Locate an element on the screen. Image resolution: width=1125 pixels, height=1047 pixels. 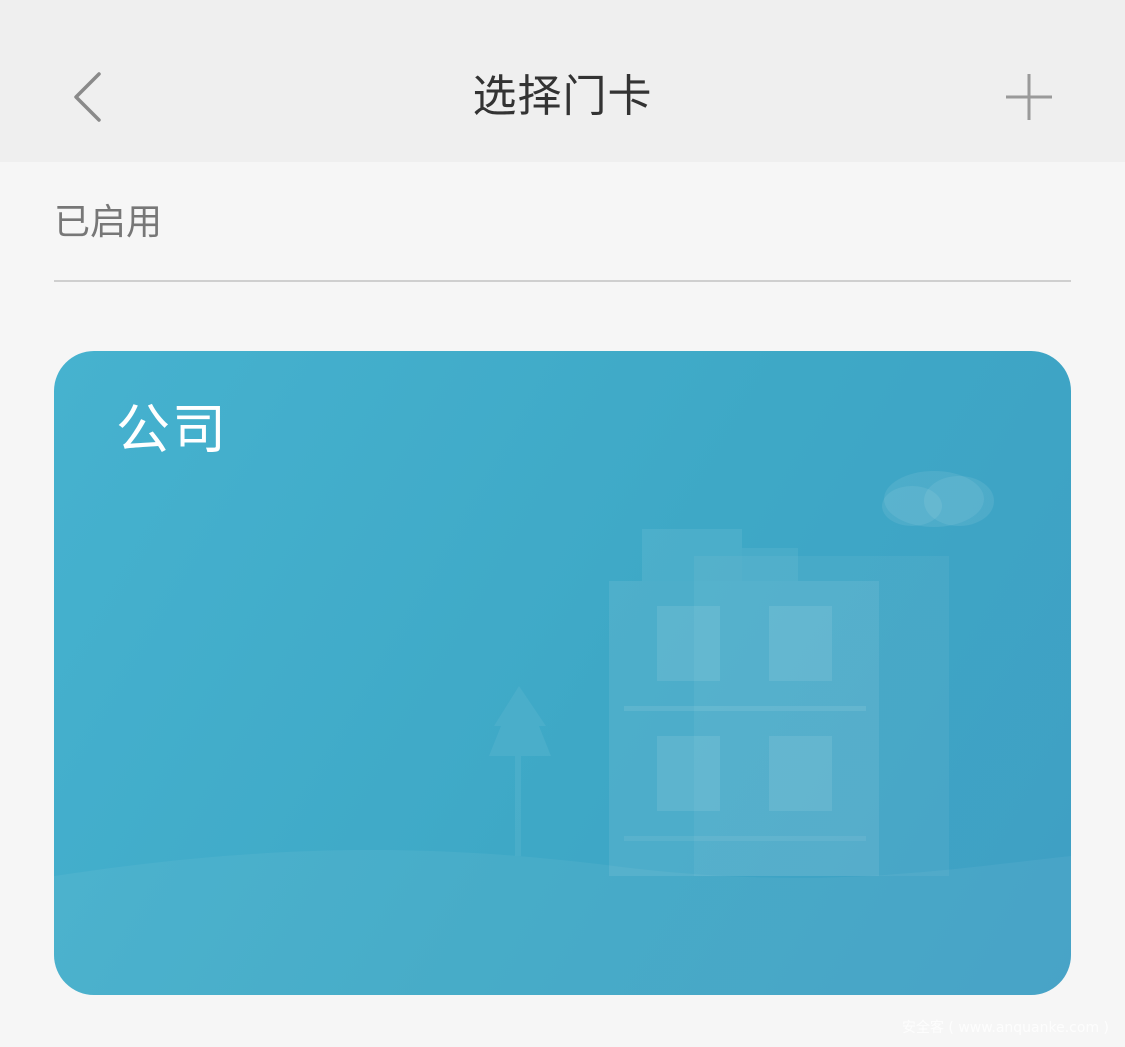
card-name: 公司 is located at coordinates (172, 429).